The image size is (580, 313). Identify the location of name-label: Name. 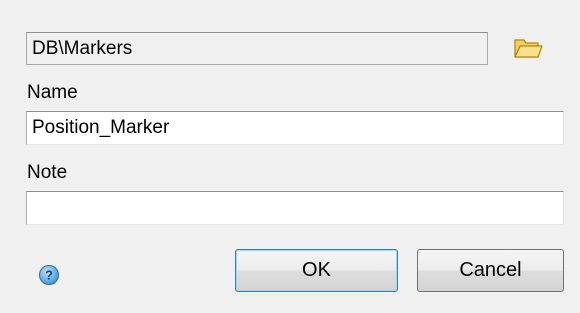
(52, 92).